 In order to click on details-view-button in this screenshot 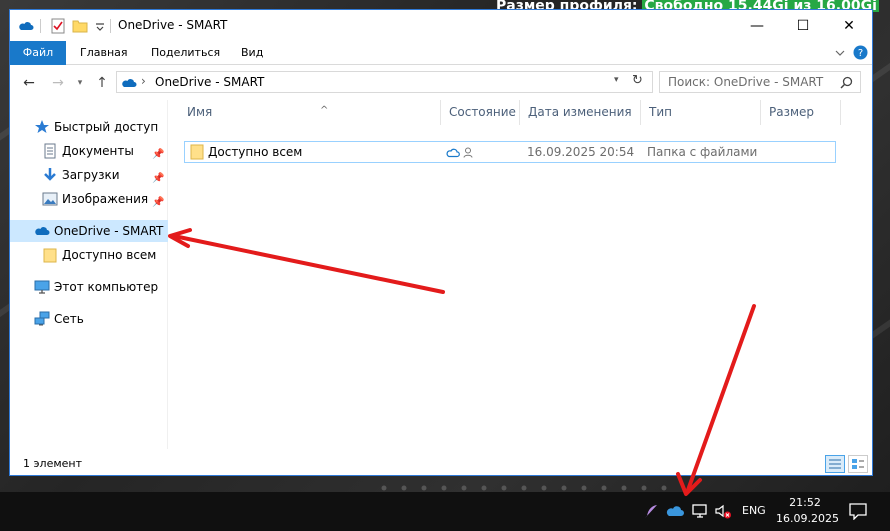, I will do `click(835, 464)`.